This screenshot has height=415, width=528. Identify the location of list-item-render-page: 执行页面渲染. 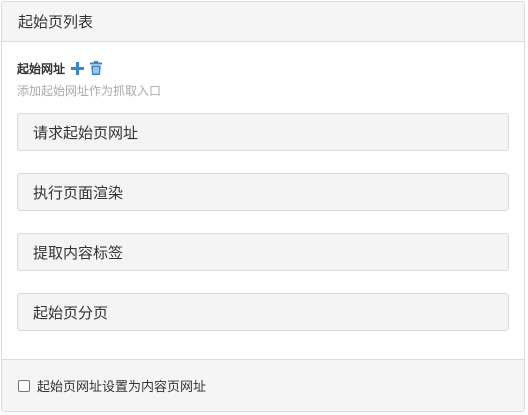
(263, 192).